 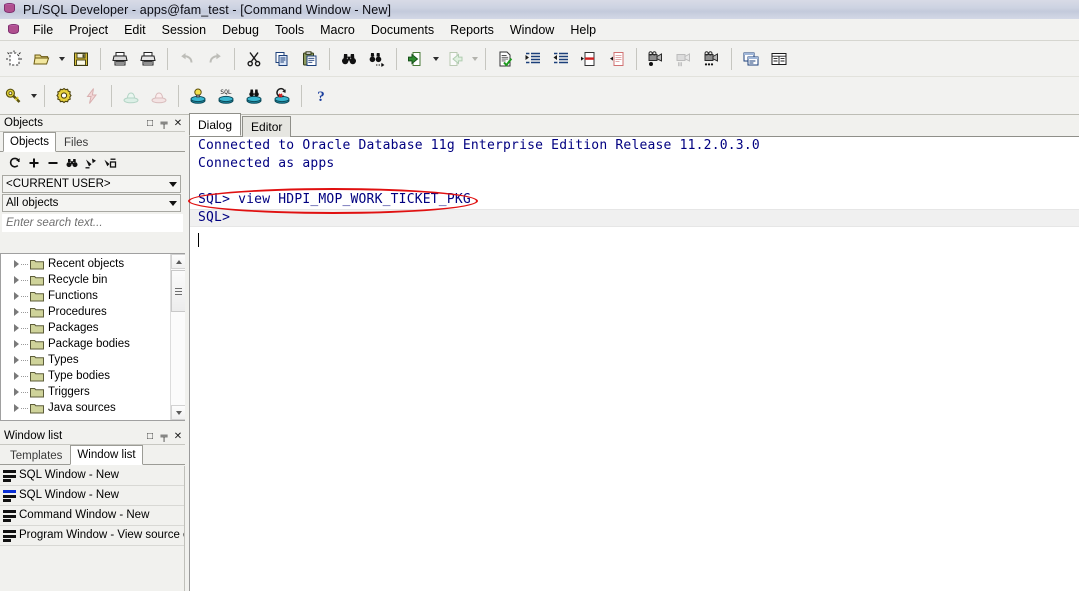 What do you see at coordinates (85, 408) in the screenshot?
I see `tree-node-java-sources: Java sources` at bounding box center [85, 408].